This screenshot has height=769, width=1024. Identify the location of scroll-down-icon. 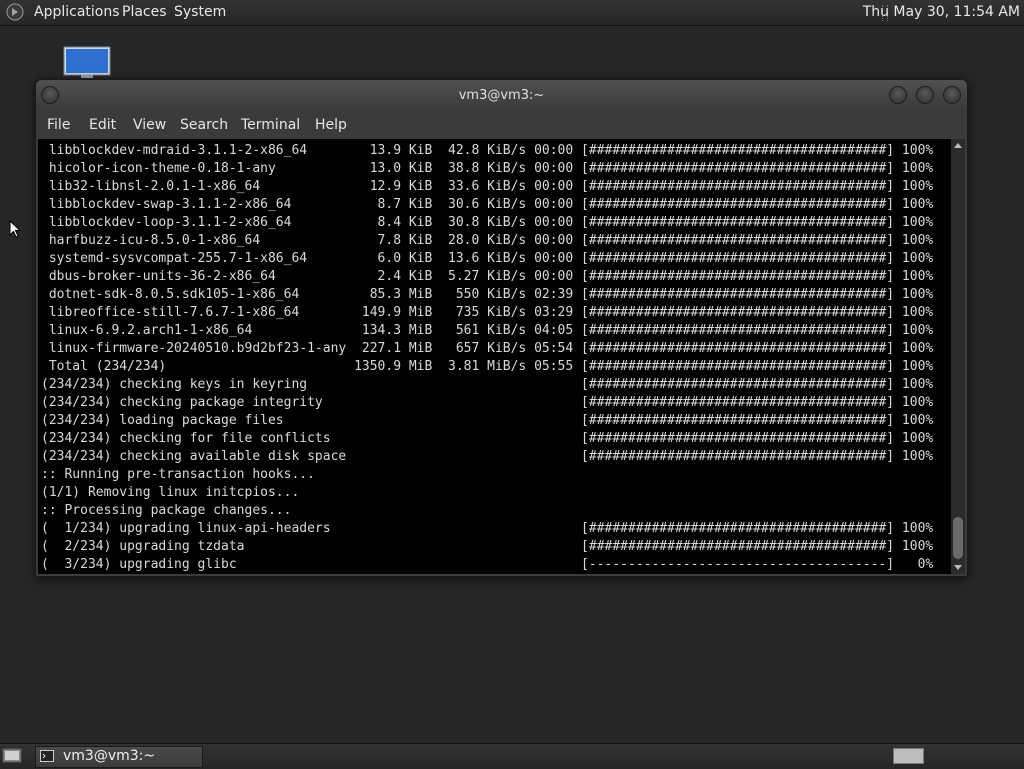
(958, 567).